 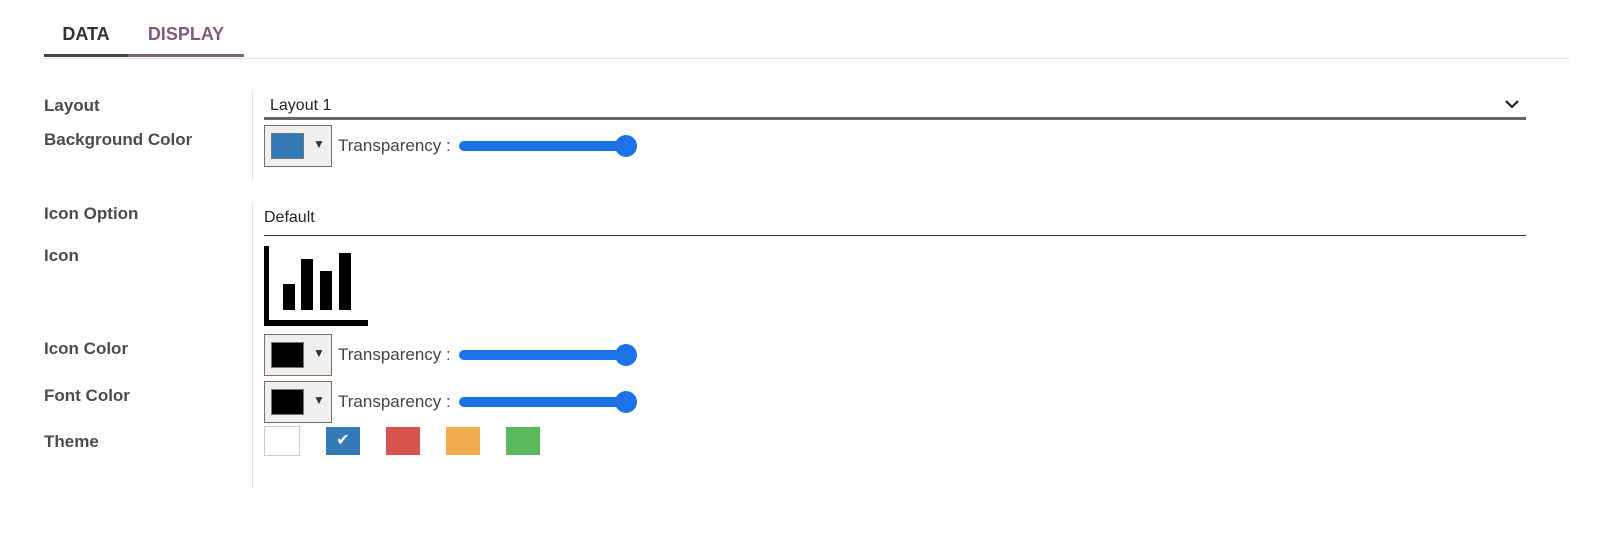 I want to click on background-color-picker: ▼, so click(x=298, y=146).